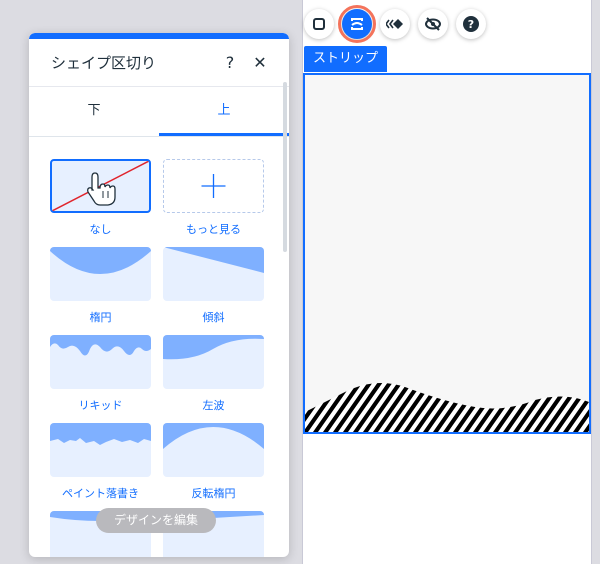  I want to click on shape-option-left-wave: 左波, so click(213, 374).